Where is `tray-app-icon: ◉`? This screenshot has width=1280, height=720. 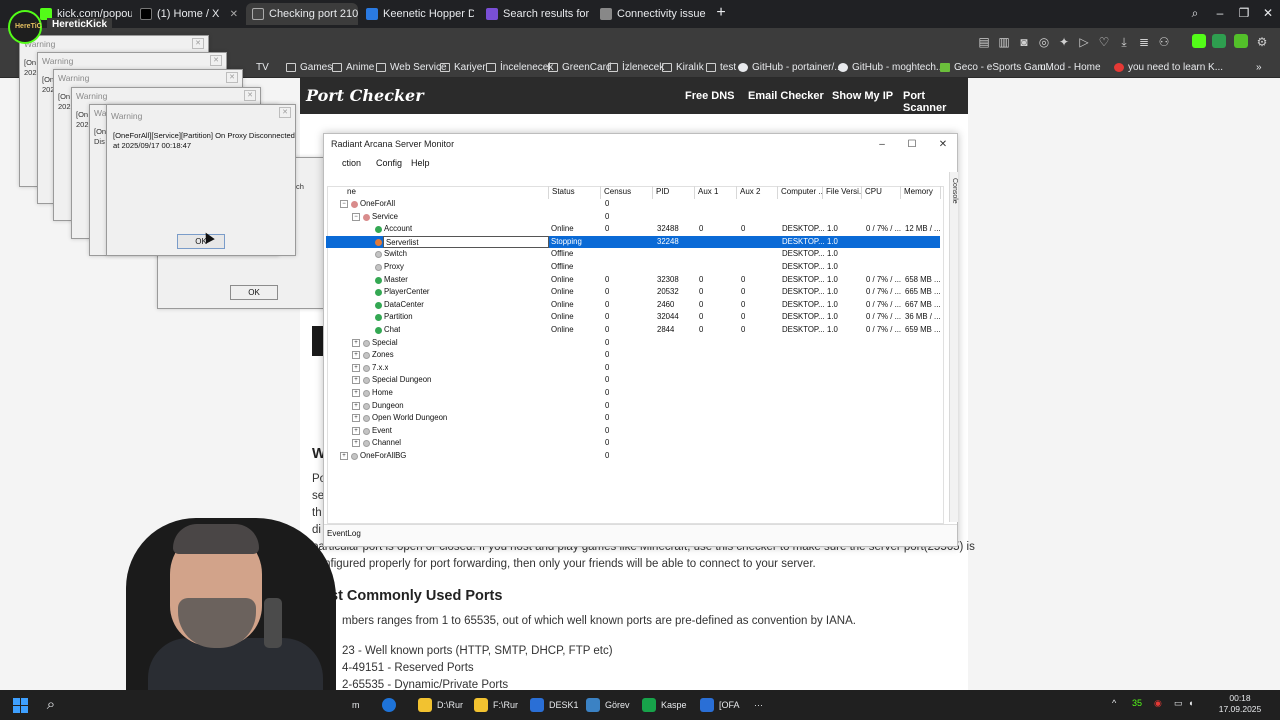
tray-app-icon: ◉ is located at coordinates (1158, 703).